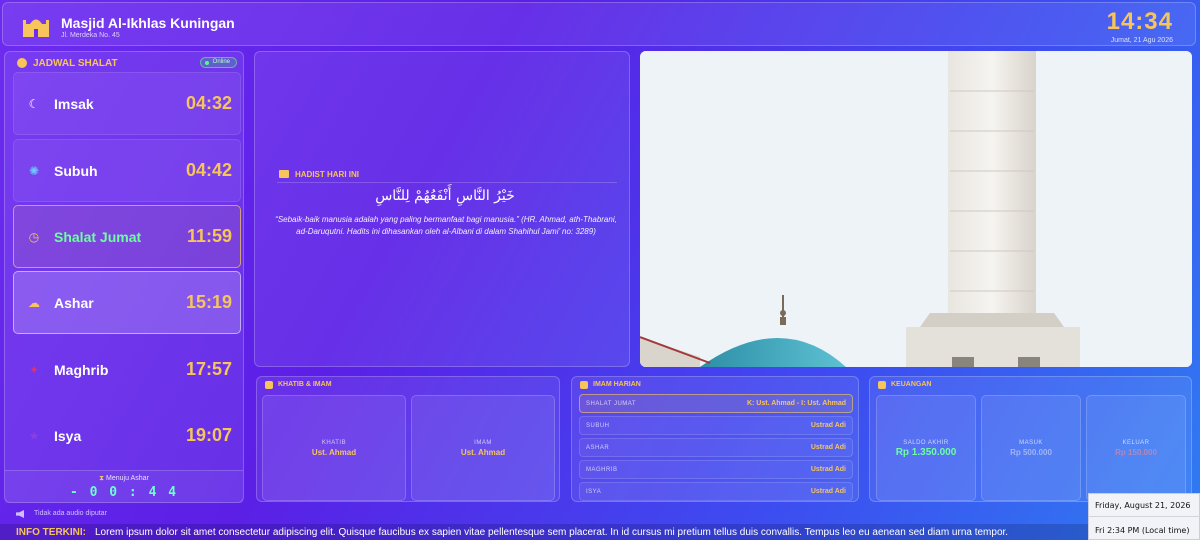 This screenshot has width=1200, height=540. I want to click on main-clock: 14:34, so click(1139, 21).